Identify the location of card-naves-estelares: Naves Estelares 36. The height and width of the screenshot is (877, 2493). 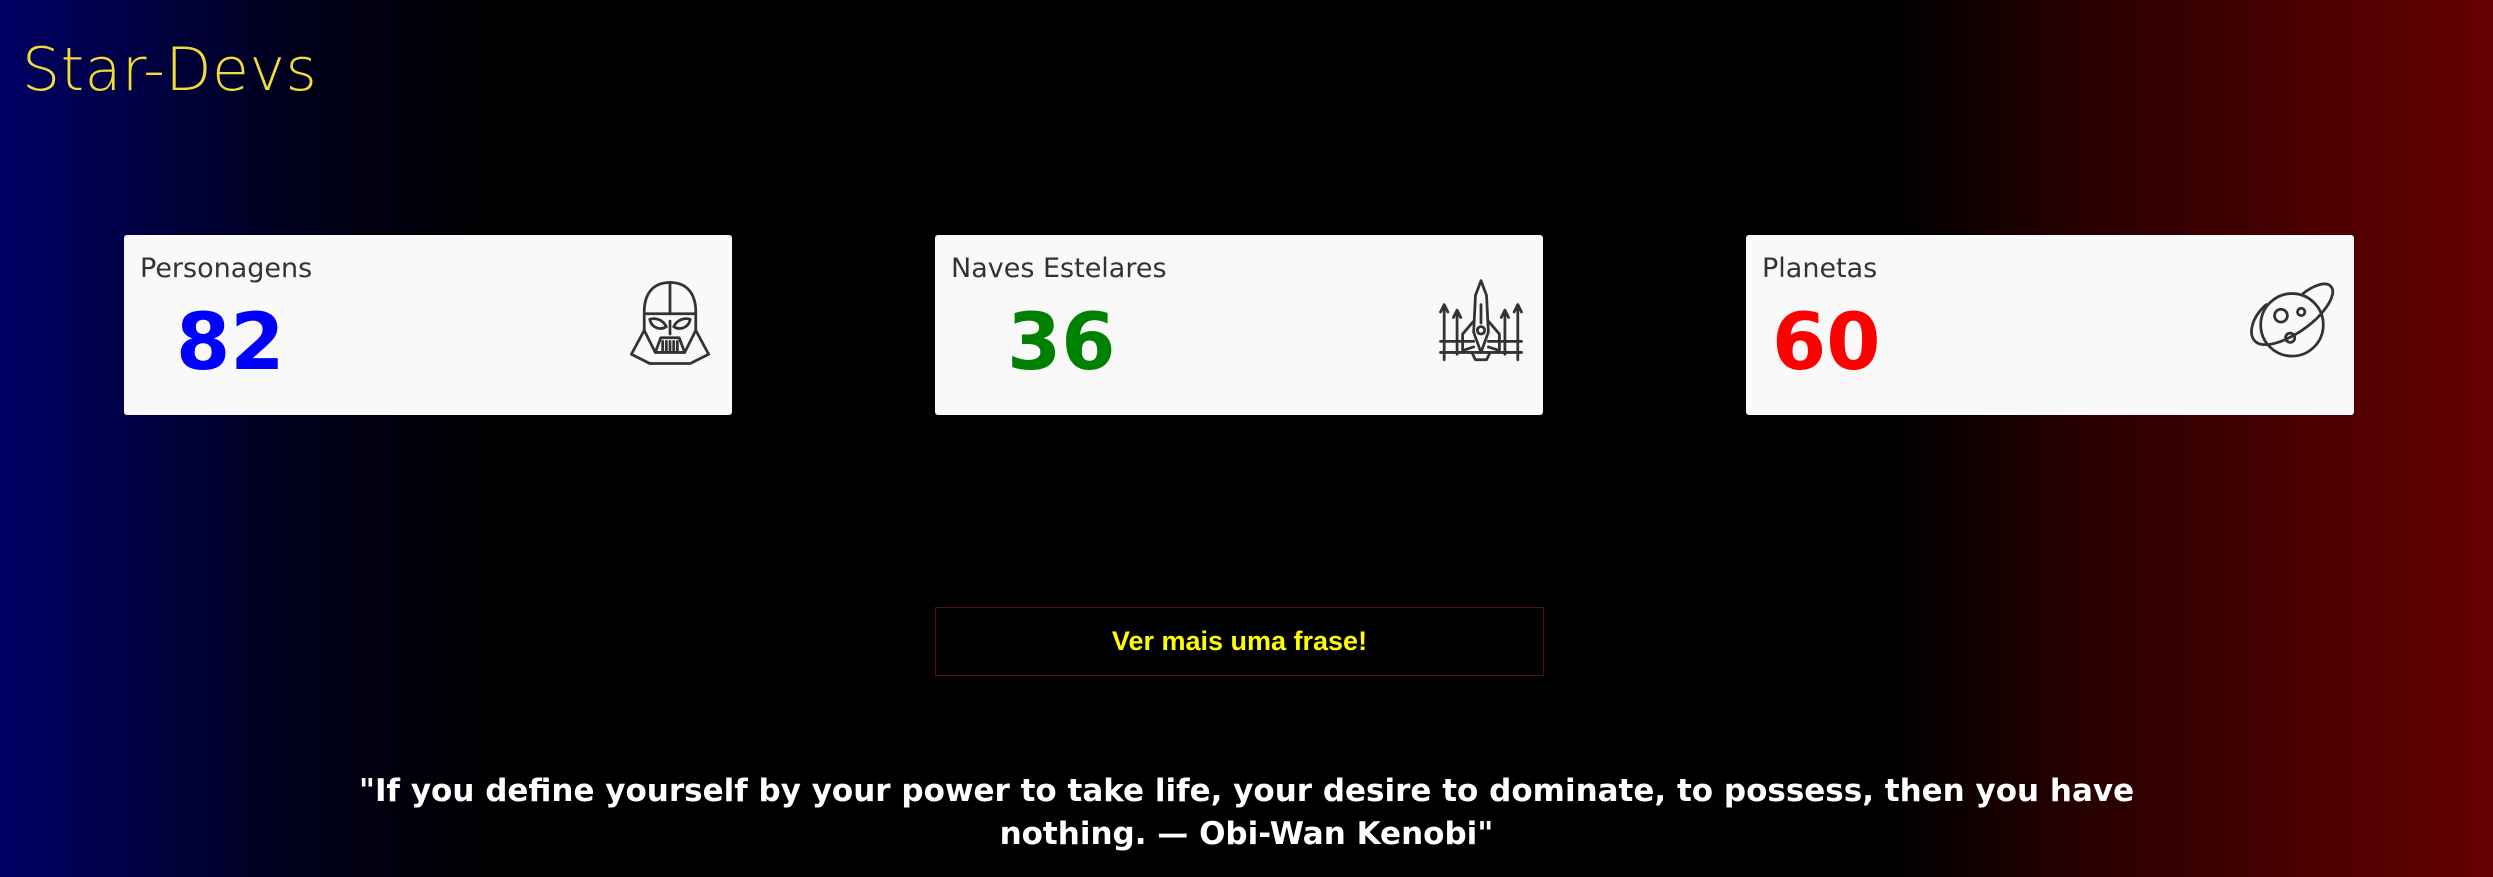
(1239, 325).